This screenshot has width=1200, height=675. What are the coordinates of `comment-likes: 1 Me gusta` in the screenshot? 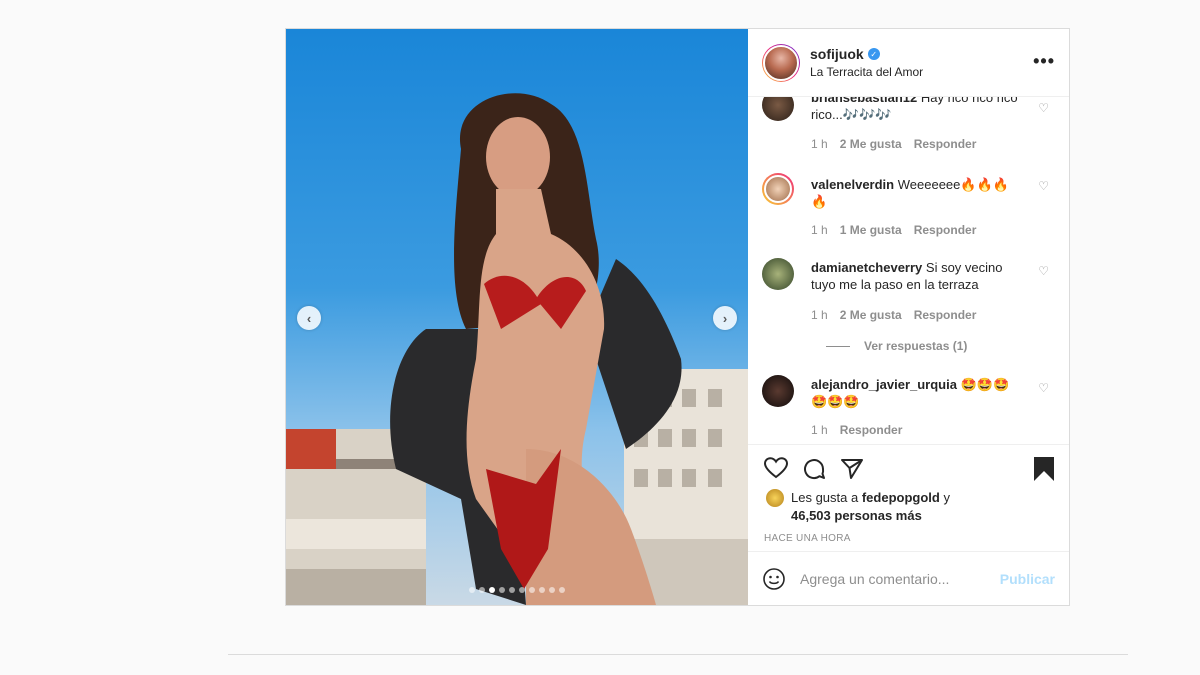 It's located at (871, 230).